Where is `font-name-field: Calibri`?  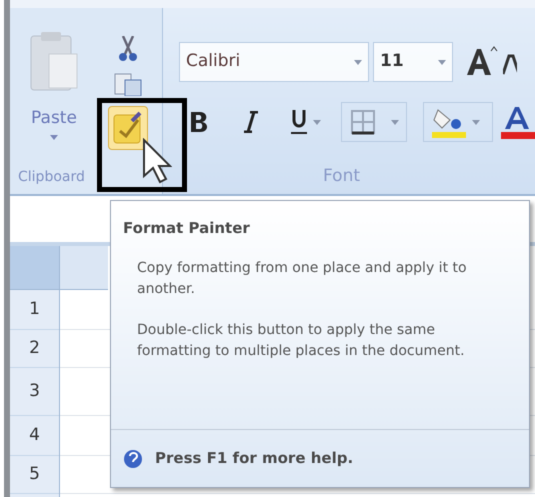 font-name-field: Calibri is located at coordinates (274, 62).